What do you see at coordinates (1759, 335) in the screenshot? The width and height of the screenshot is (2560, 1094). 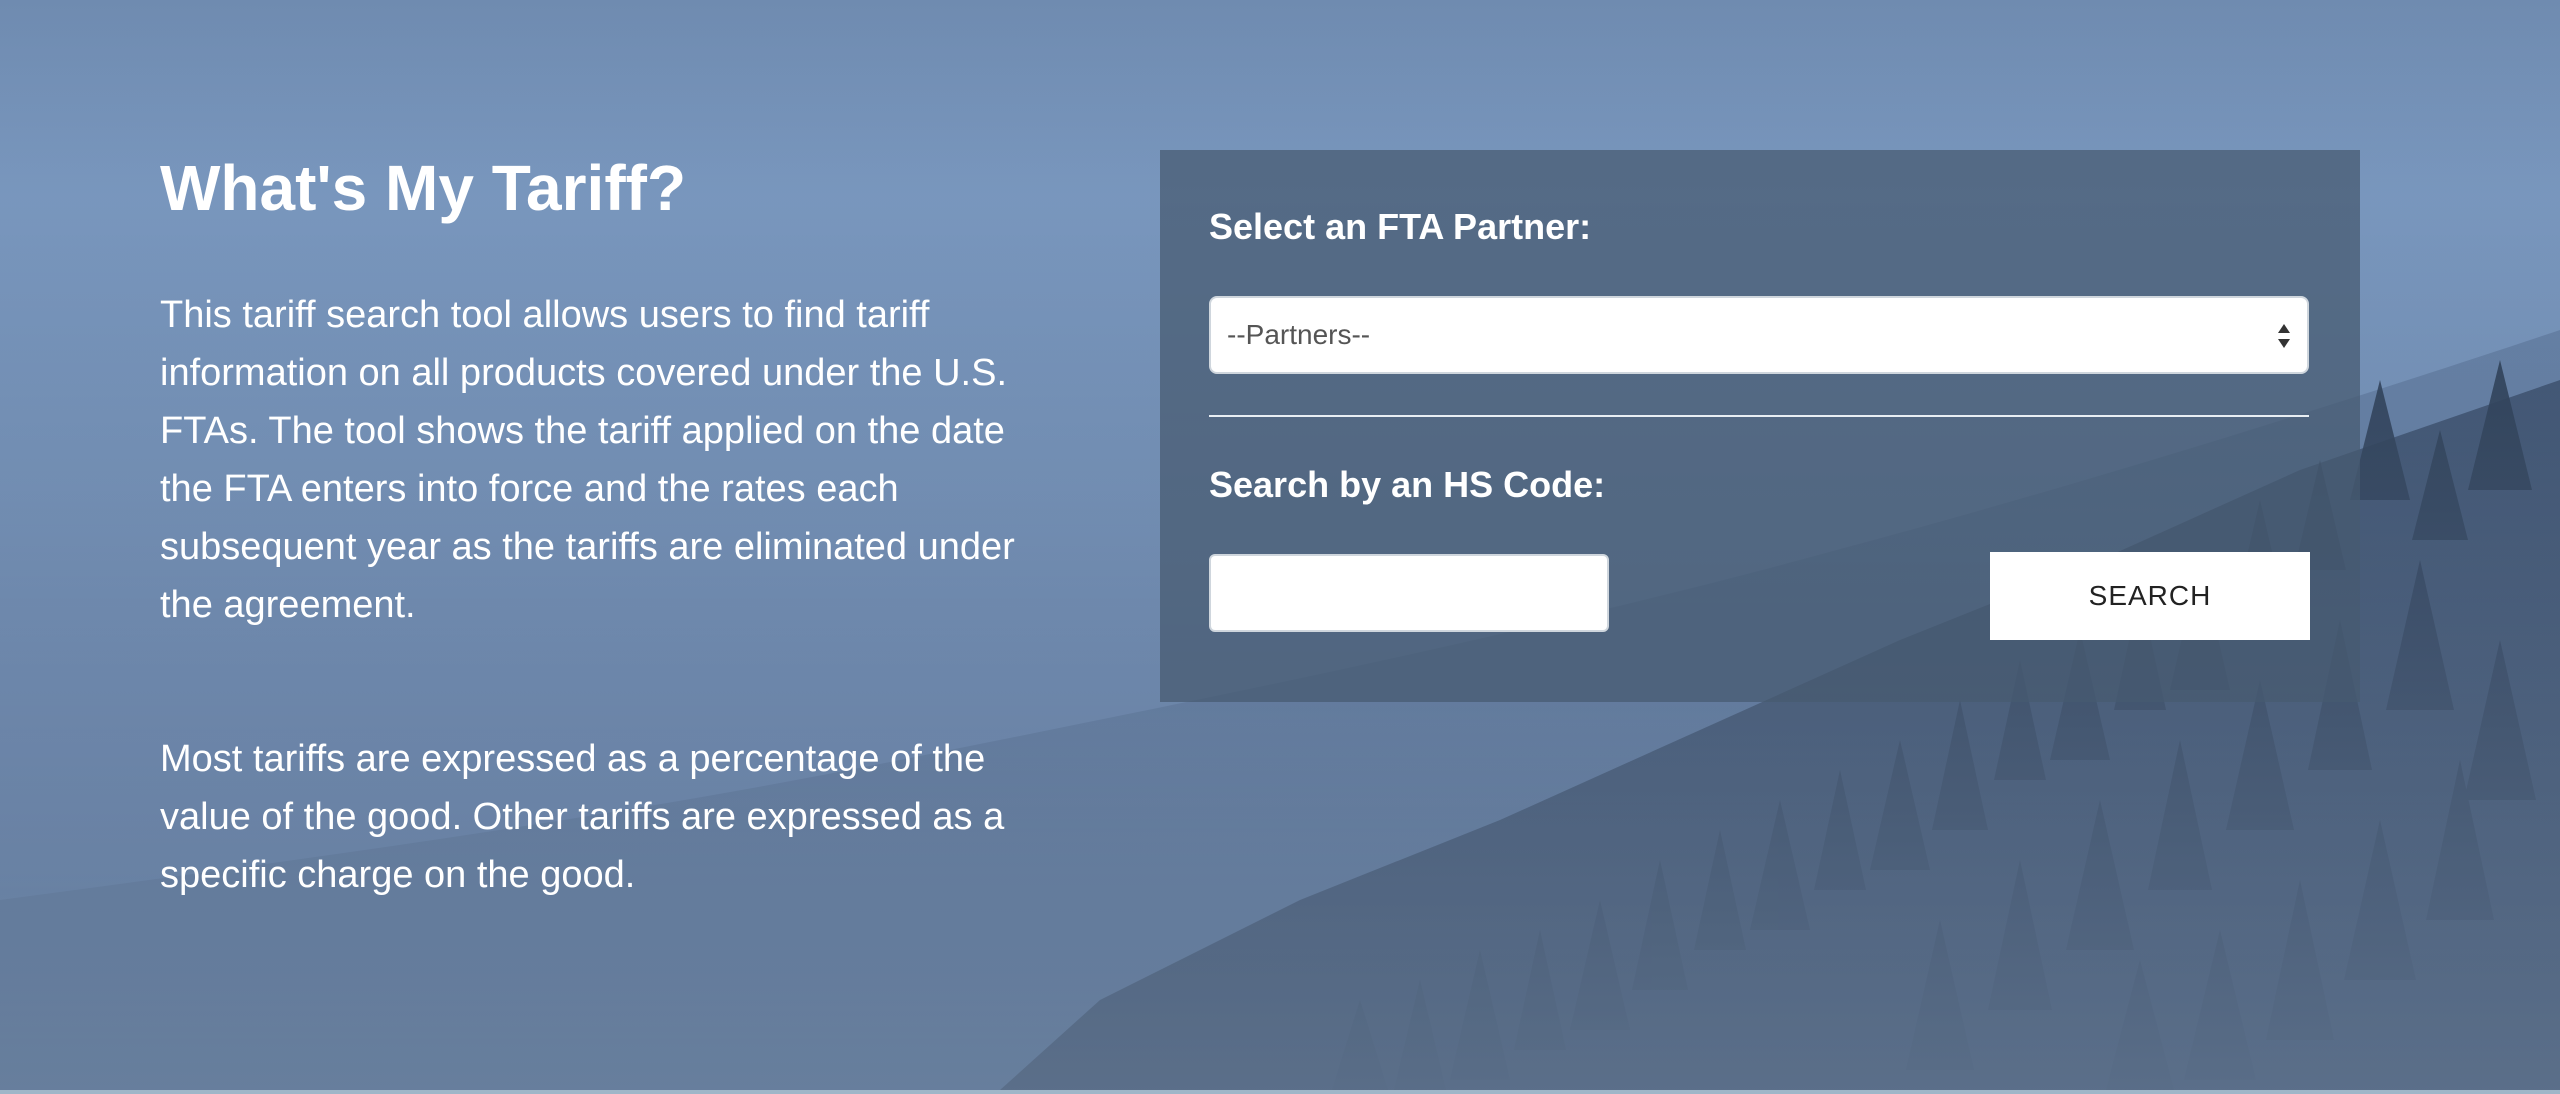 I see `partner-select: --Partners--` at bounding box center [1759, 335].